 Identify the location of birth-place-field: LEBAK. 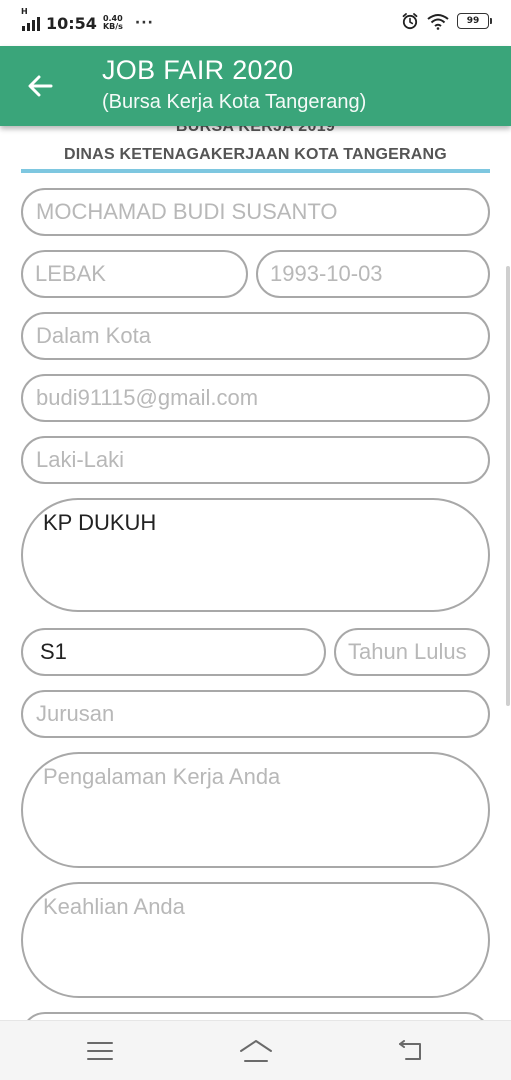
(134, 274).